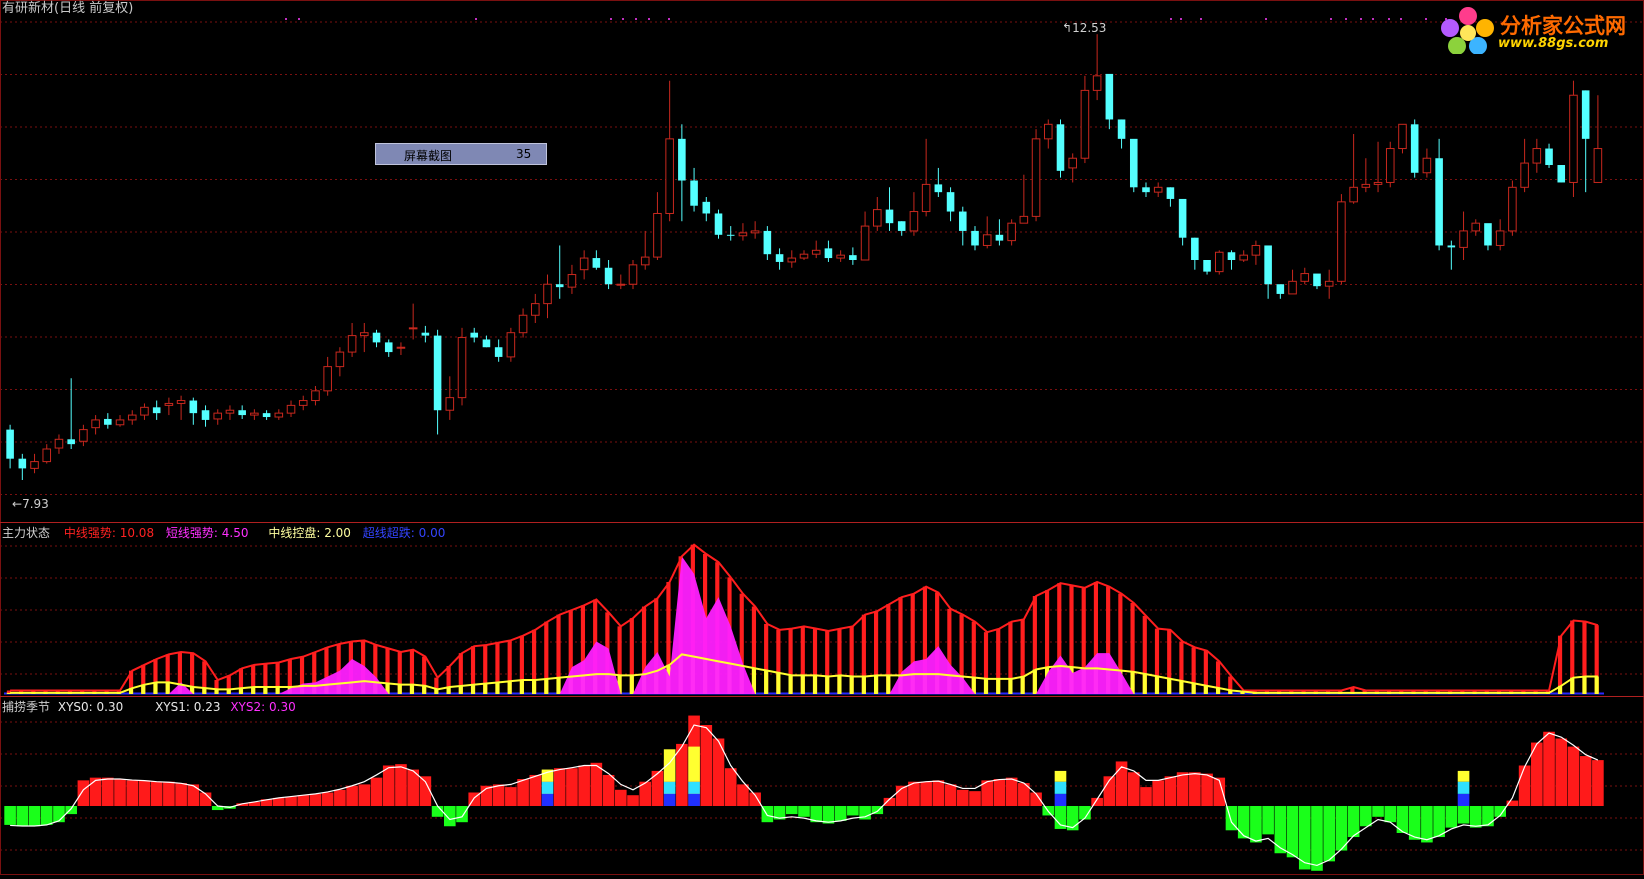 The width and height of the screenshot is (1644, 879). What do you see at coordinates (26, 533) in the screenshot?
I see `panel2-name: 主力状态` at bounding box center [26, 533].